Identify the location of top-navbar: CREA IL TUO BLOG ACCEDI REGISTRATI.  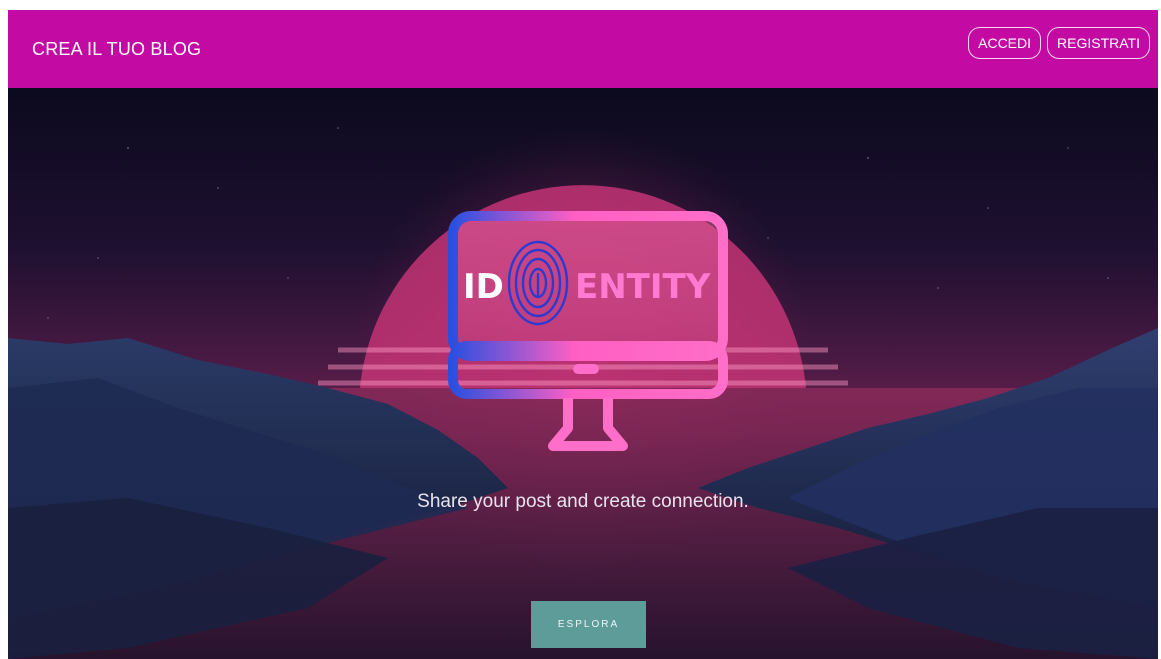
(583, 49).